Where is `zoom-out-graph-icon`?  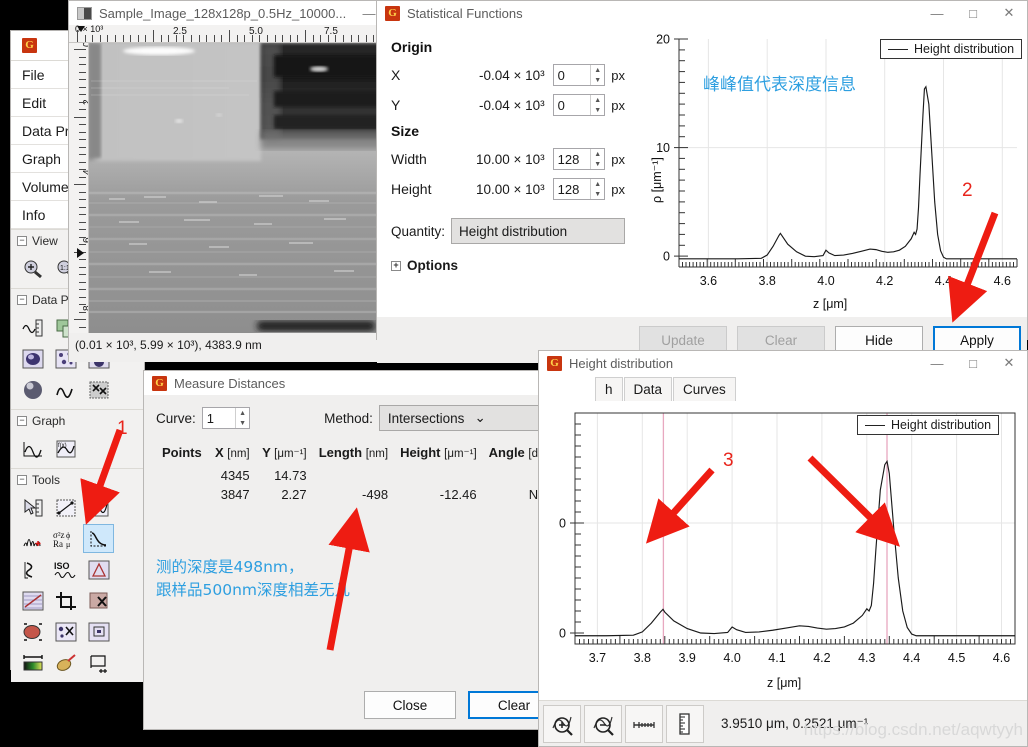
zoom-out-graph-icon is located at coordinates (603, 723).